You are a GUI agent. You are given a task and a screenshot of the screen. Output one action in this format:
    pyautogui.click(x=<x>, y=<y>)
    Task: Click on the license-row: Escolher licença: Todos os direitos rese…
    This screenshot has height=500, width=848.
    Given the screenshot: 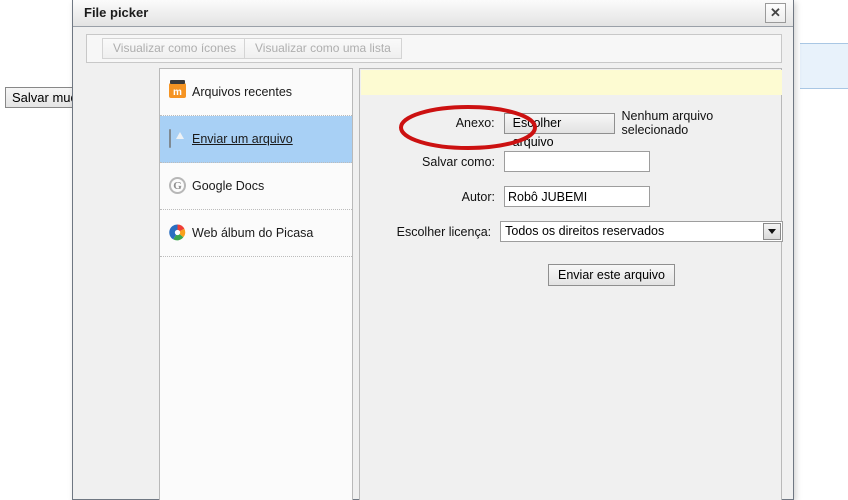 What is the action you would take?
    pyautogui.click(x=571, y=231)
    